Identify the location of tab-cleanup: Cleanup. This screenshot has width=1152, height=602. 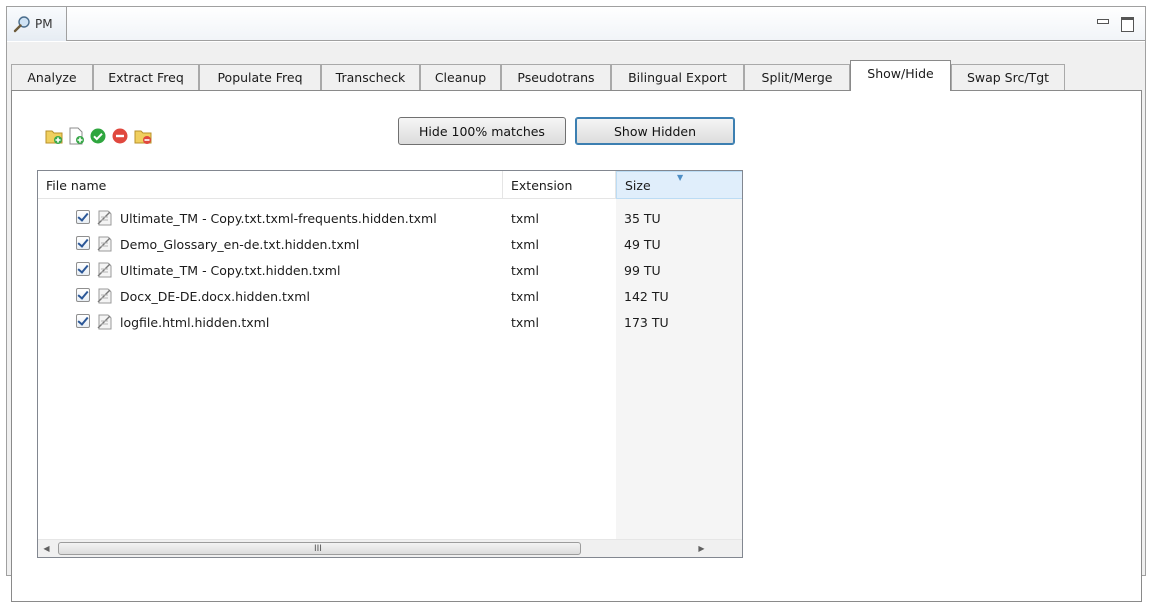
(460, 77).